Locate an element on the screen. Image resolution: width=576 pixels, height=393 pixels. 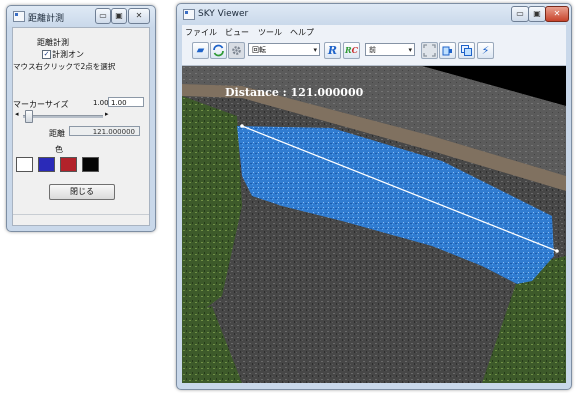
color-swatch-black is located at coordinates (90, 164).